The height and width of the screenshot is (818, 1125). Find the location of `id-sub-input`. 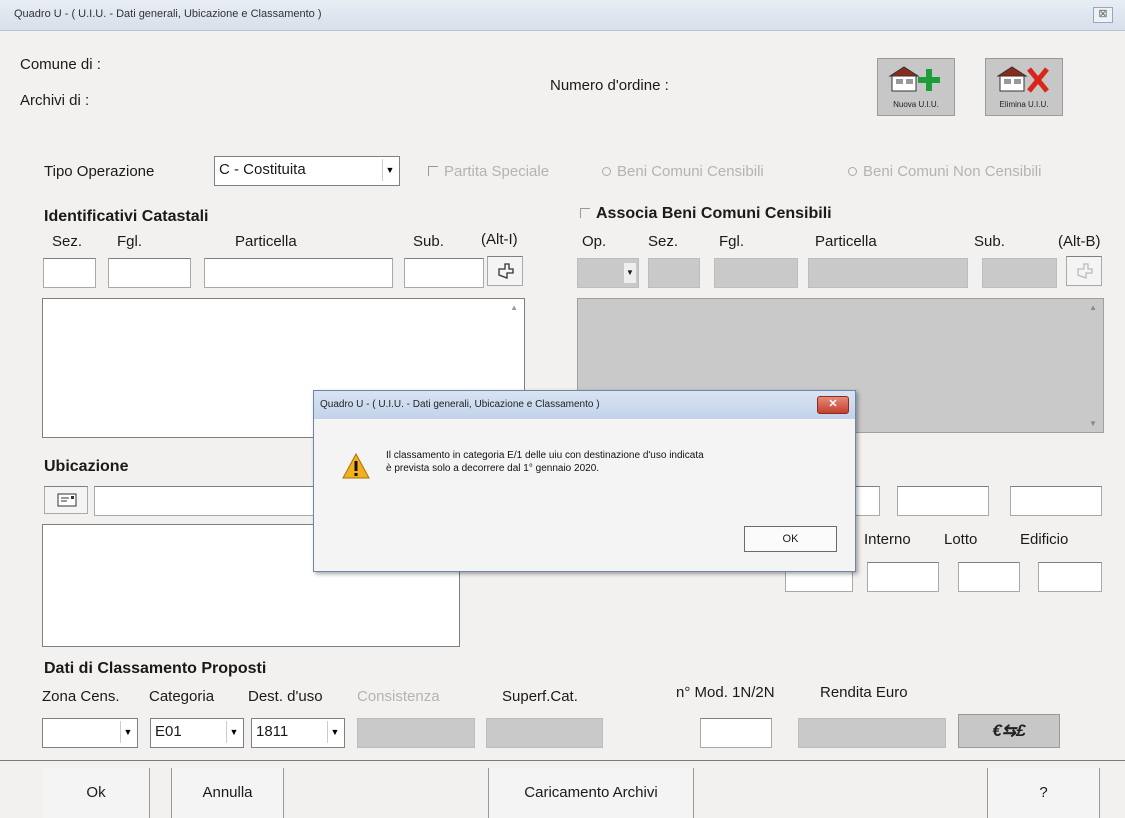

id-sub-input is located at coordinates (444, 273).